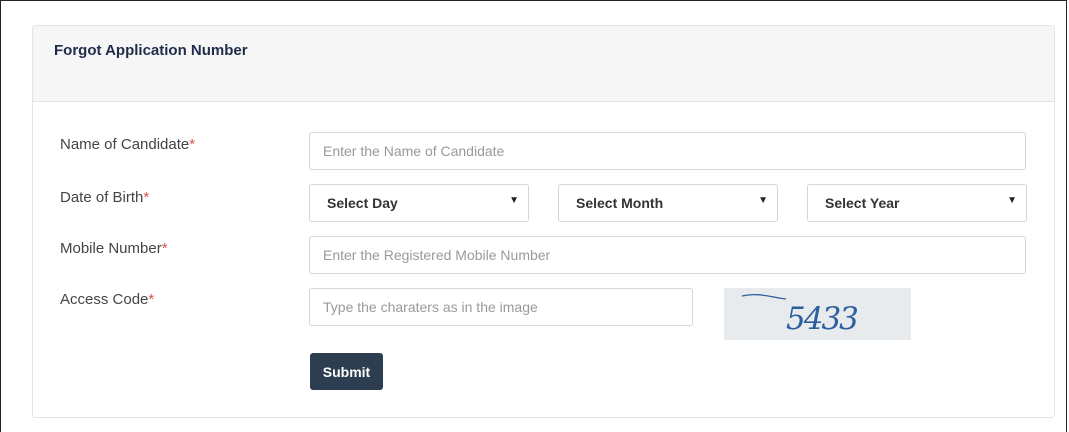  What do you see at coordinates (501, 307) in the screenshot?
I see `access-code-input` at bounding box center [501, 307].